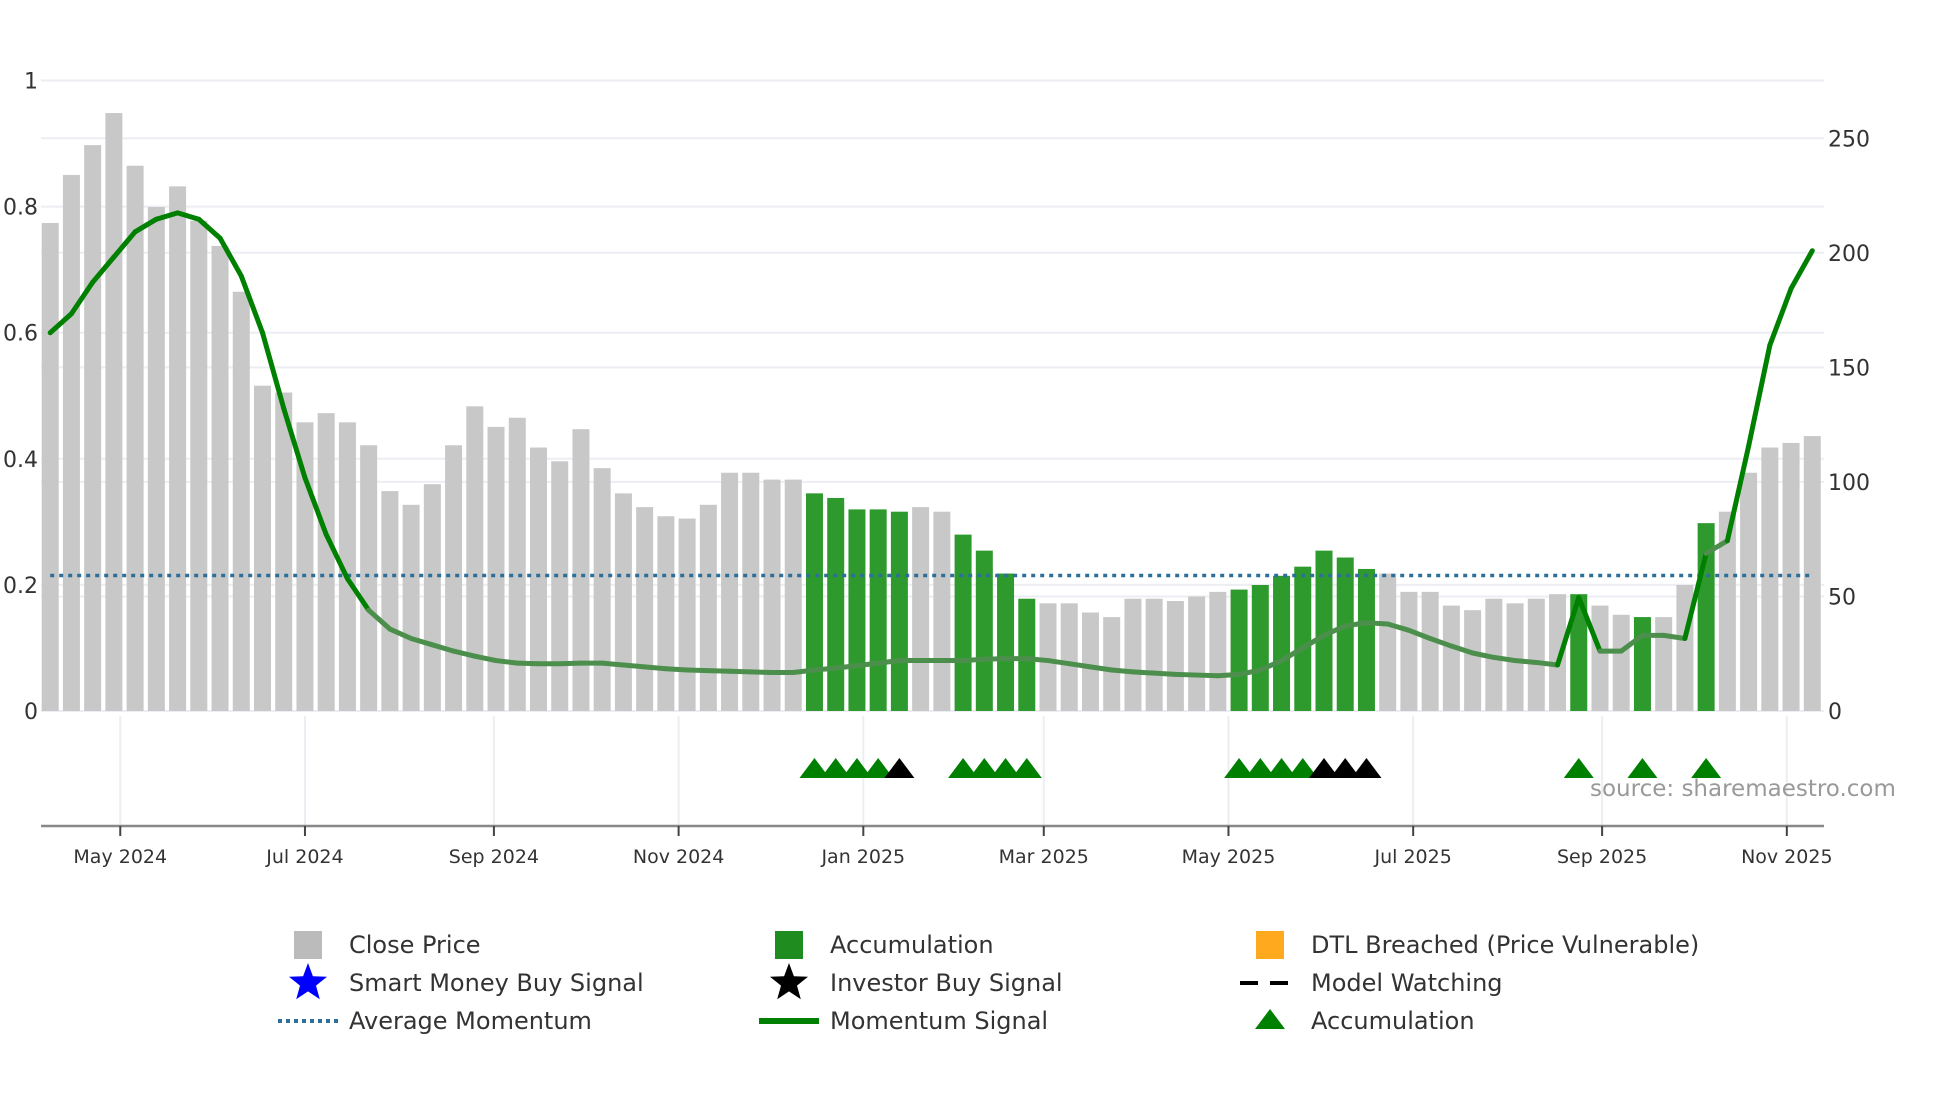 The height and width of the screenshot is (1106, 1960). I want to click on legend-item: Average Momentum, so click(435, 1021).